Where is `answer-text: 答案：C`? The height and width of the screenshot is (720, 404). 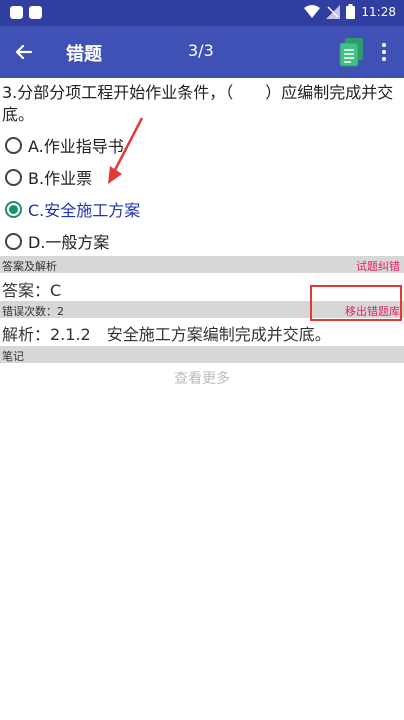 answer-text: 答案：C is located at coordinates (32, 290).